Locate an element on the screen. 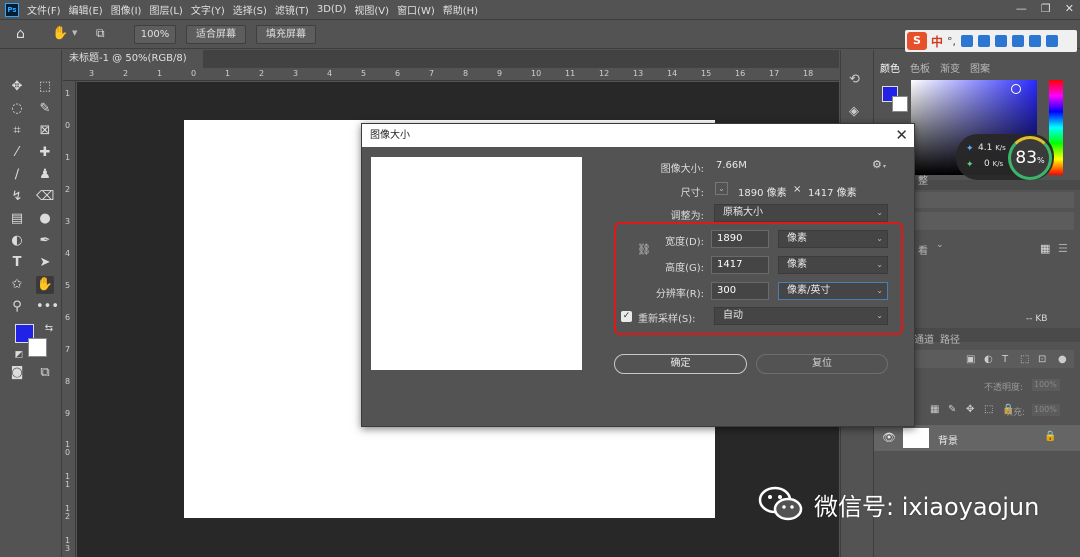 This screenshot has width=1080, height=557. brush-tool-icon: ∕ is located at coordinates (17, 175).